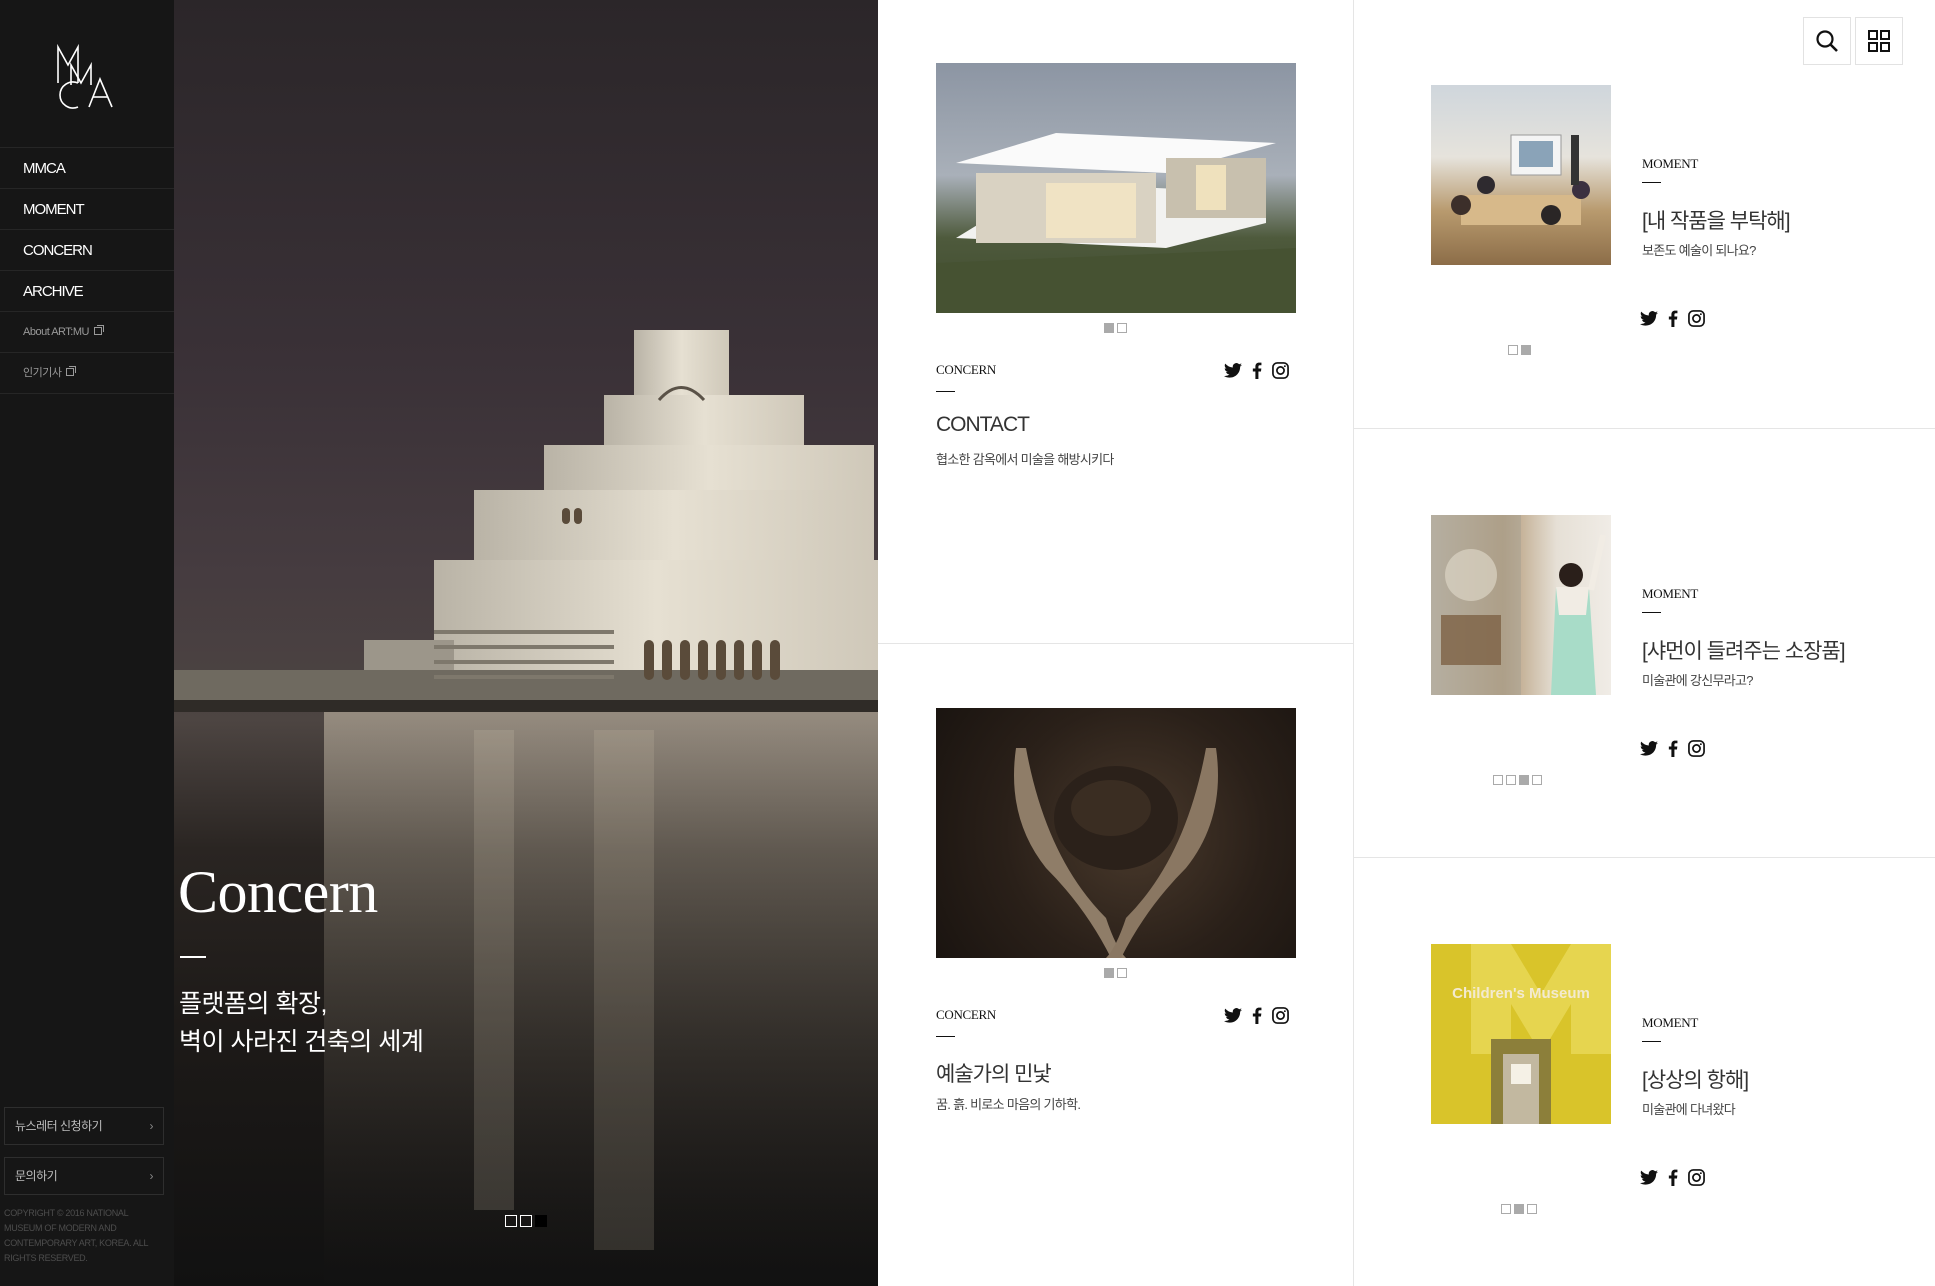 This screenshot has width=1935, height=1286. Describe the element at coordinates (84, 1176) in the screenshot. I see `contact-button: 문의하기 ›` at that location.